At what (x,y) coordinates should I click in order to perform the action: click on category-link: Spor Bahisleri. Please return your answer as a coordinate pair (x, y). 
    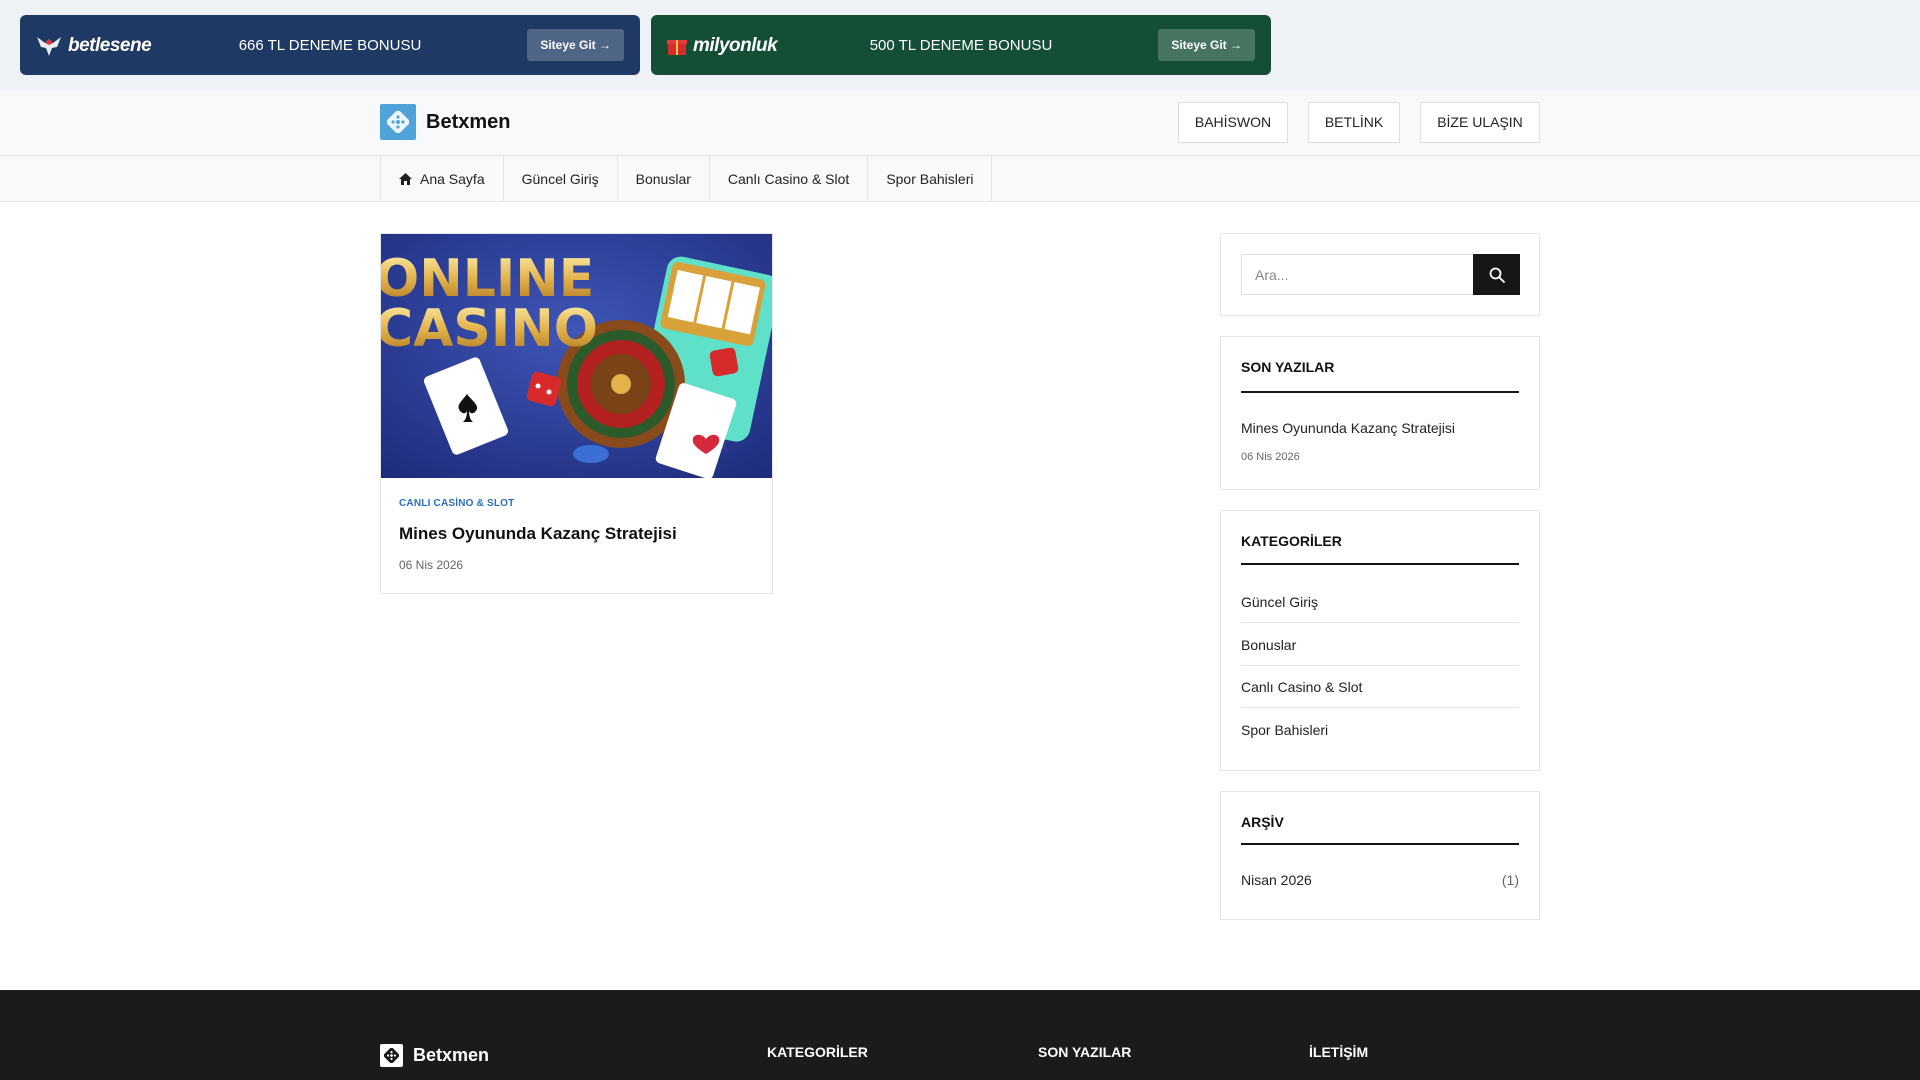
    Looking at the image, I should click on (1380, 730).